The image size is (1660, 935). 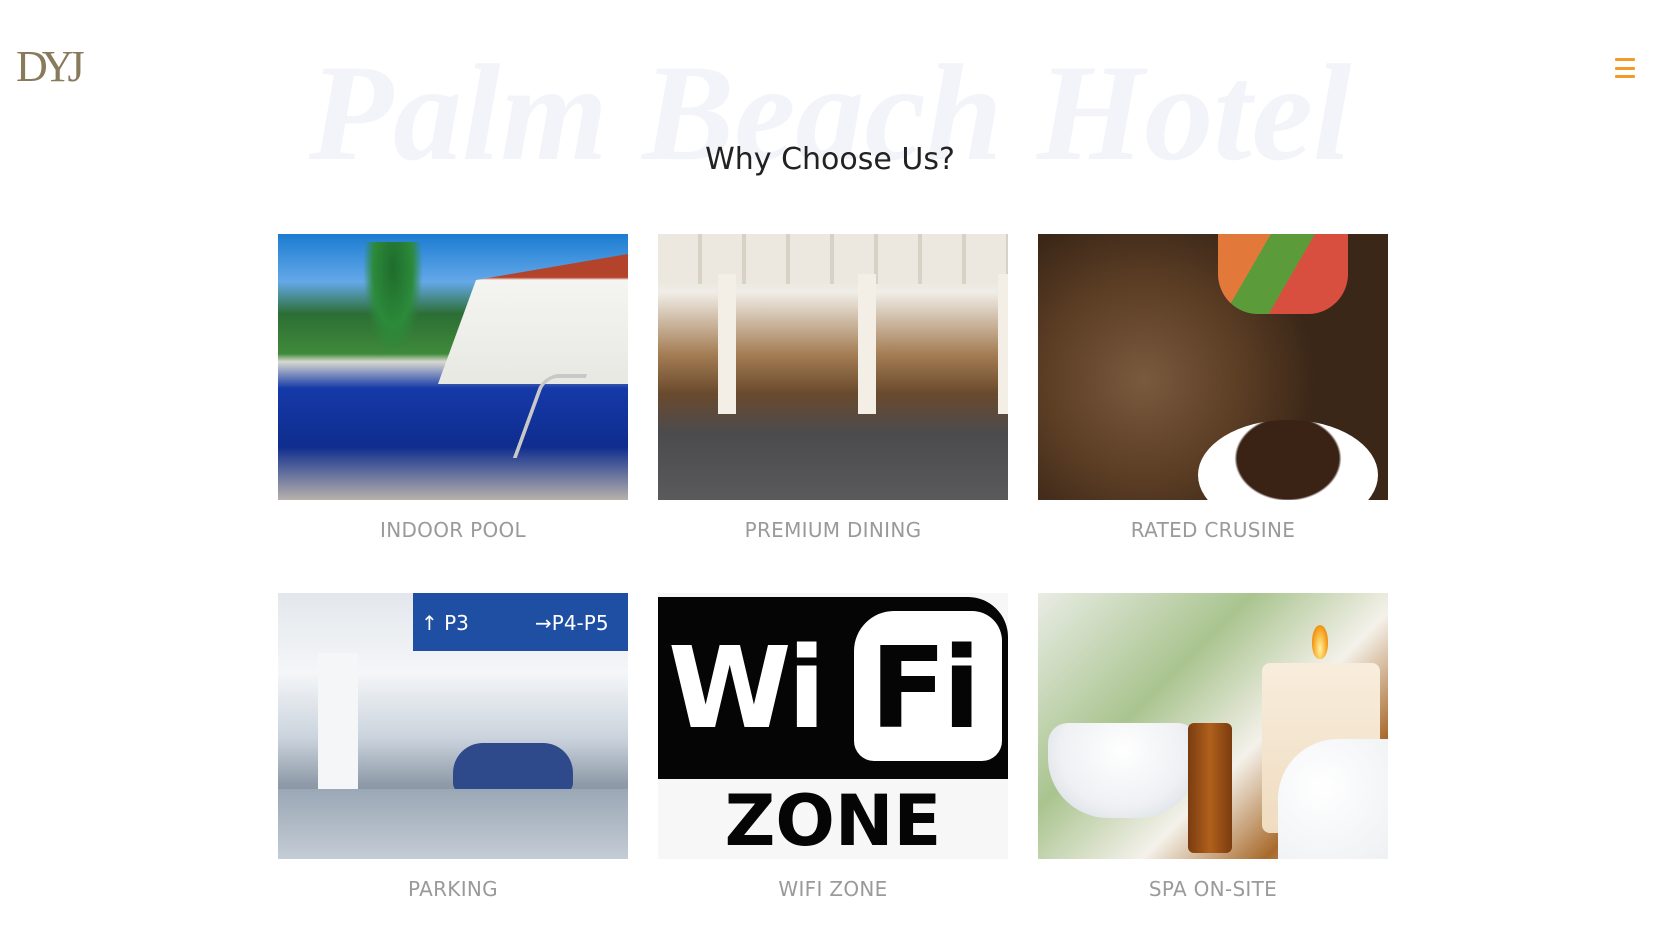 What do you see at coordinates (393, 307) in the screenshot?
I see `palm-tree-shape` at bounding box center [393, 307].